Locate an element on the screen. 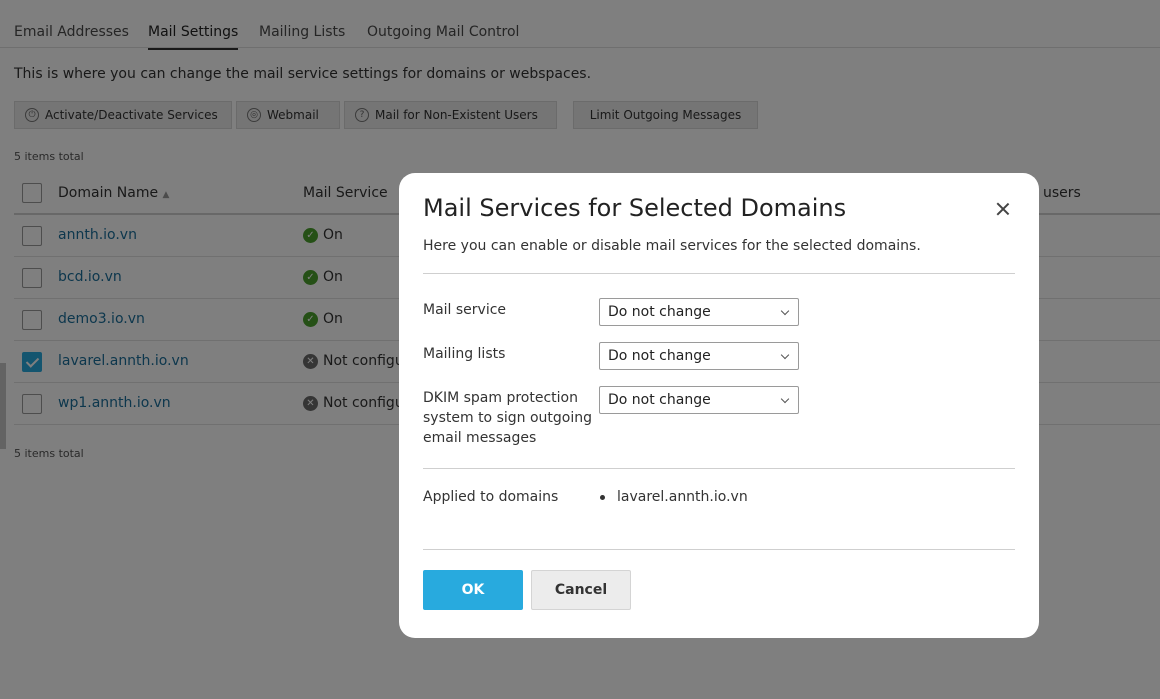 The image size is (1160, 699). applied-domain-item: lavarel.annth.io.vn is located at coordinates (674, 497).